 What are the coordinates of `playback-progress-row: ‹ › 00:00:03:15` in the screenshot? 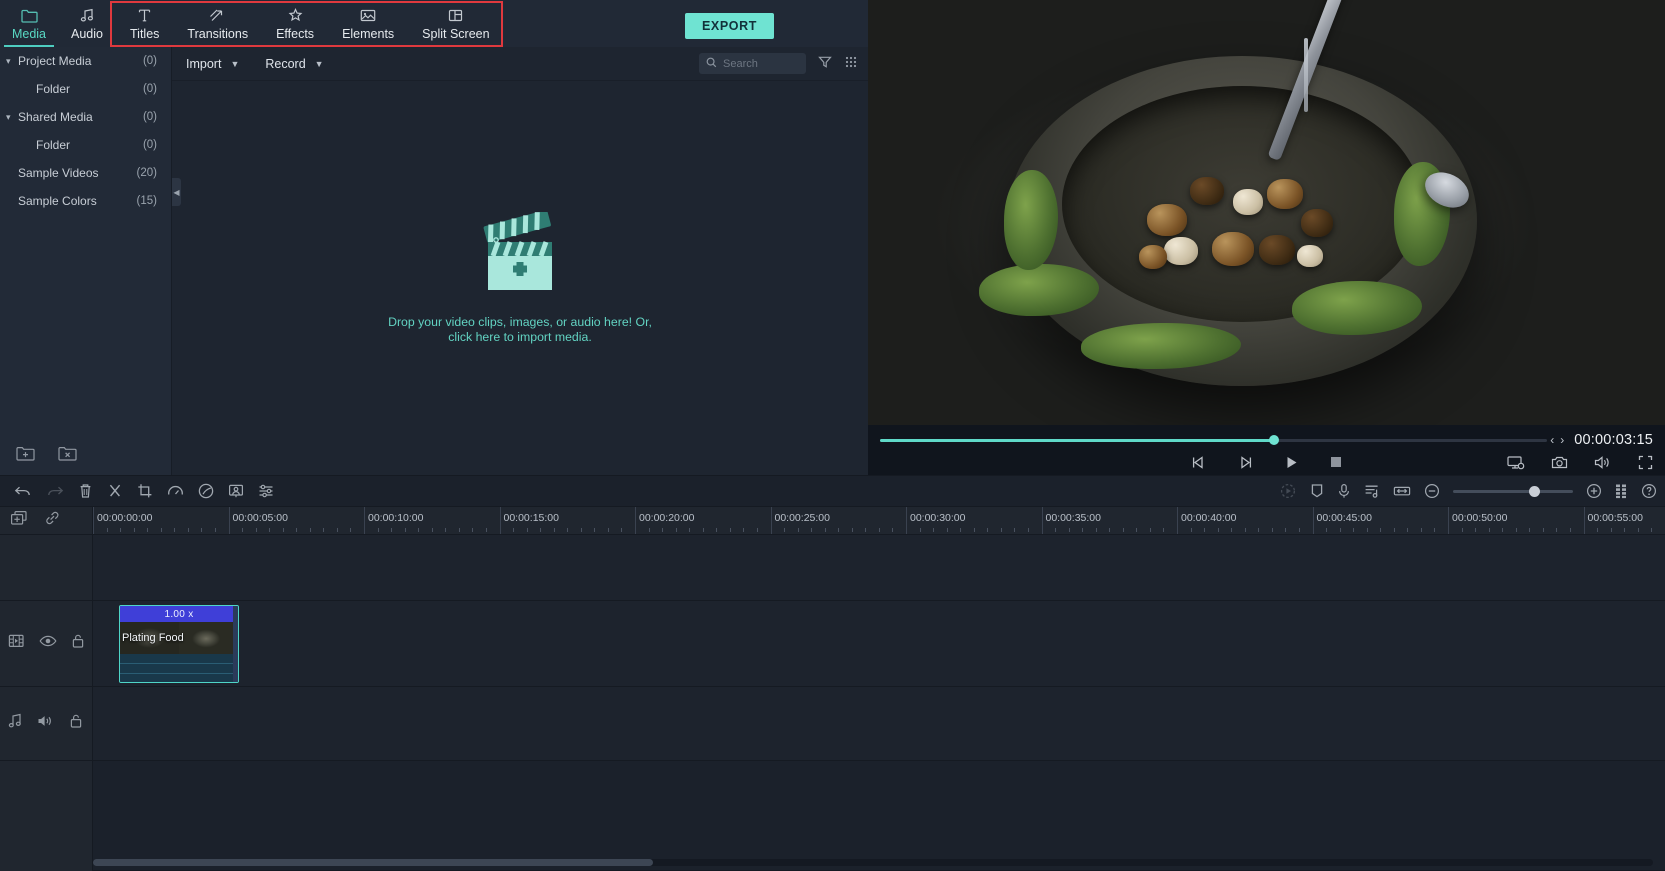 It's located at (1266, 440).